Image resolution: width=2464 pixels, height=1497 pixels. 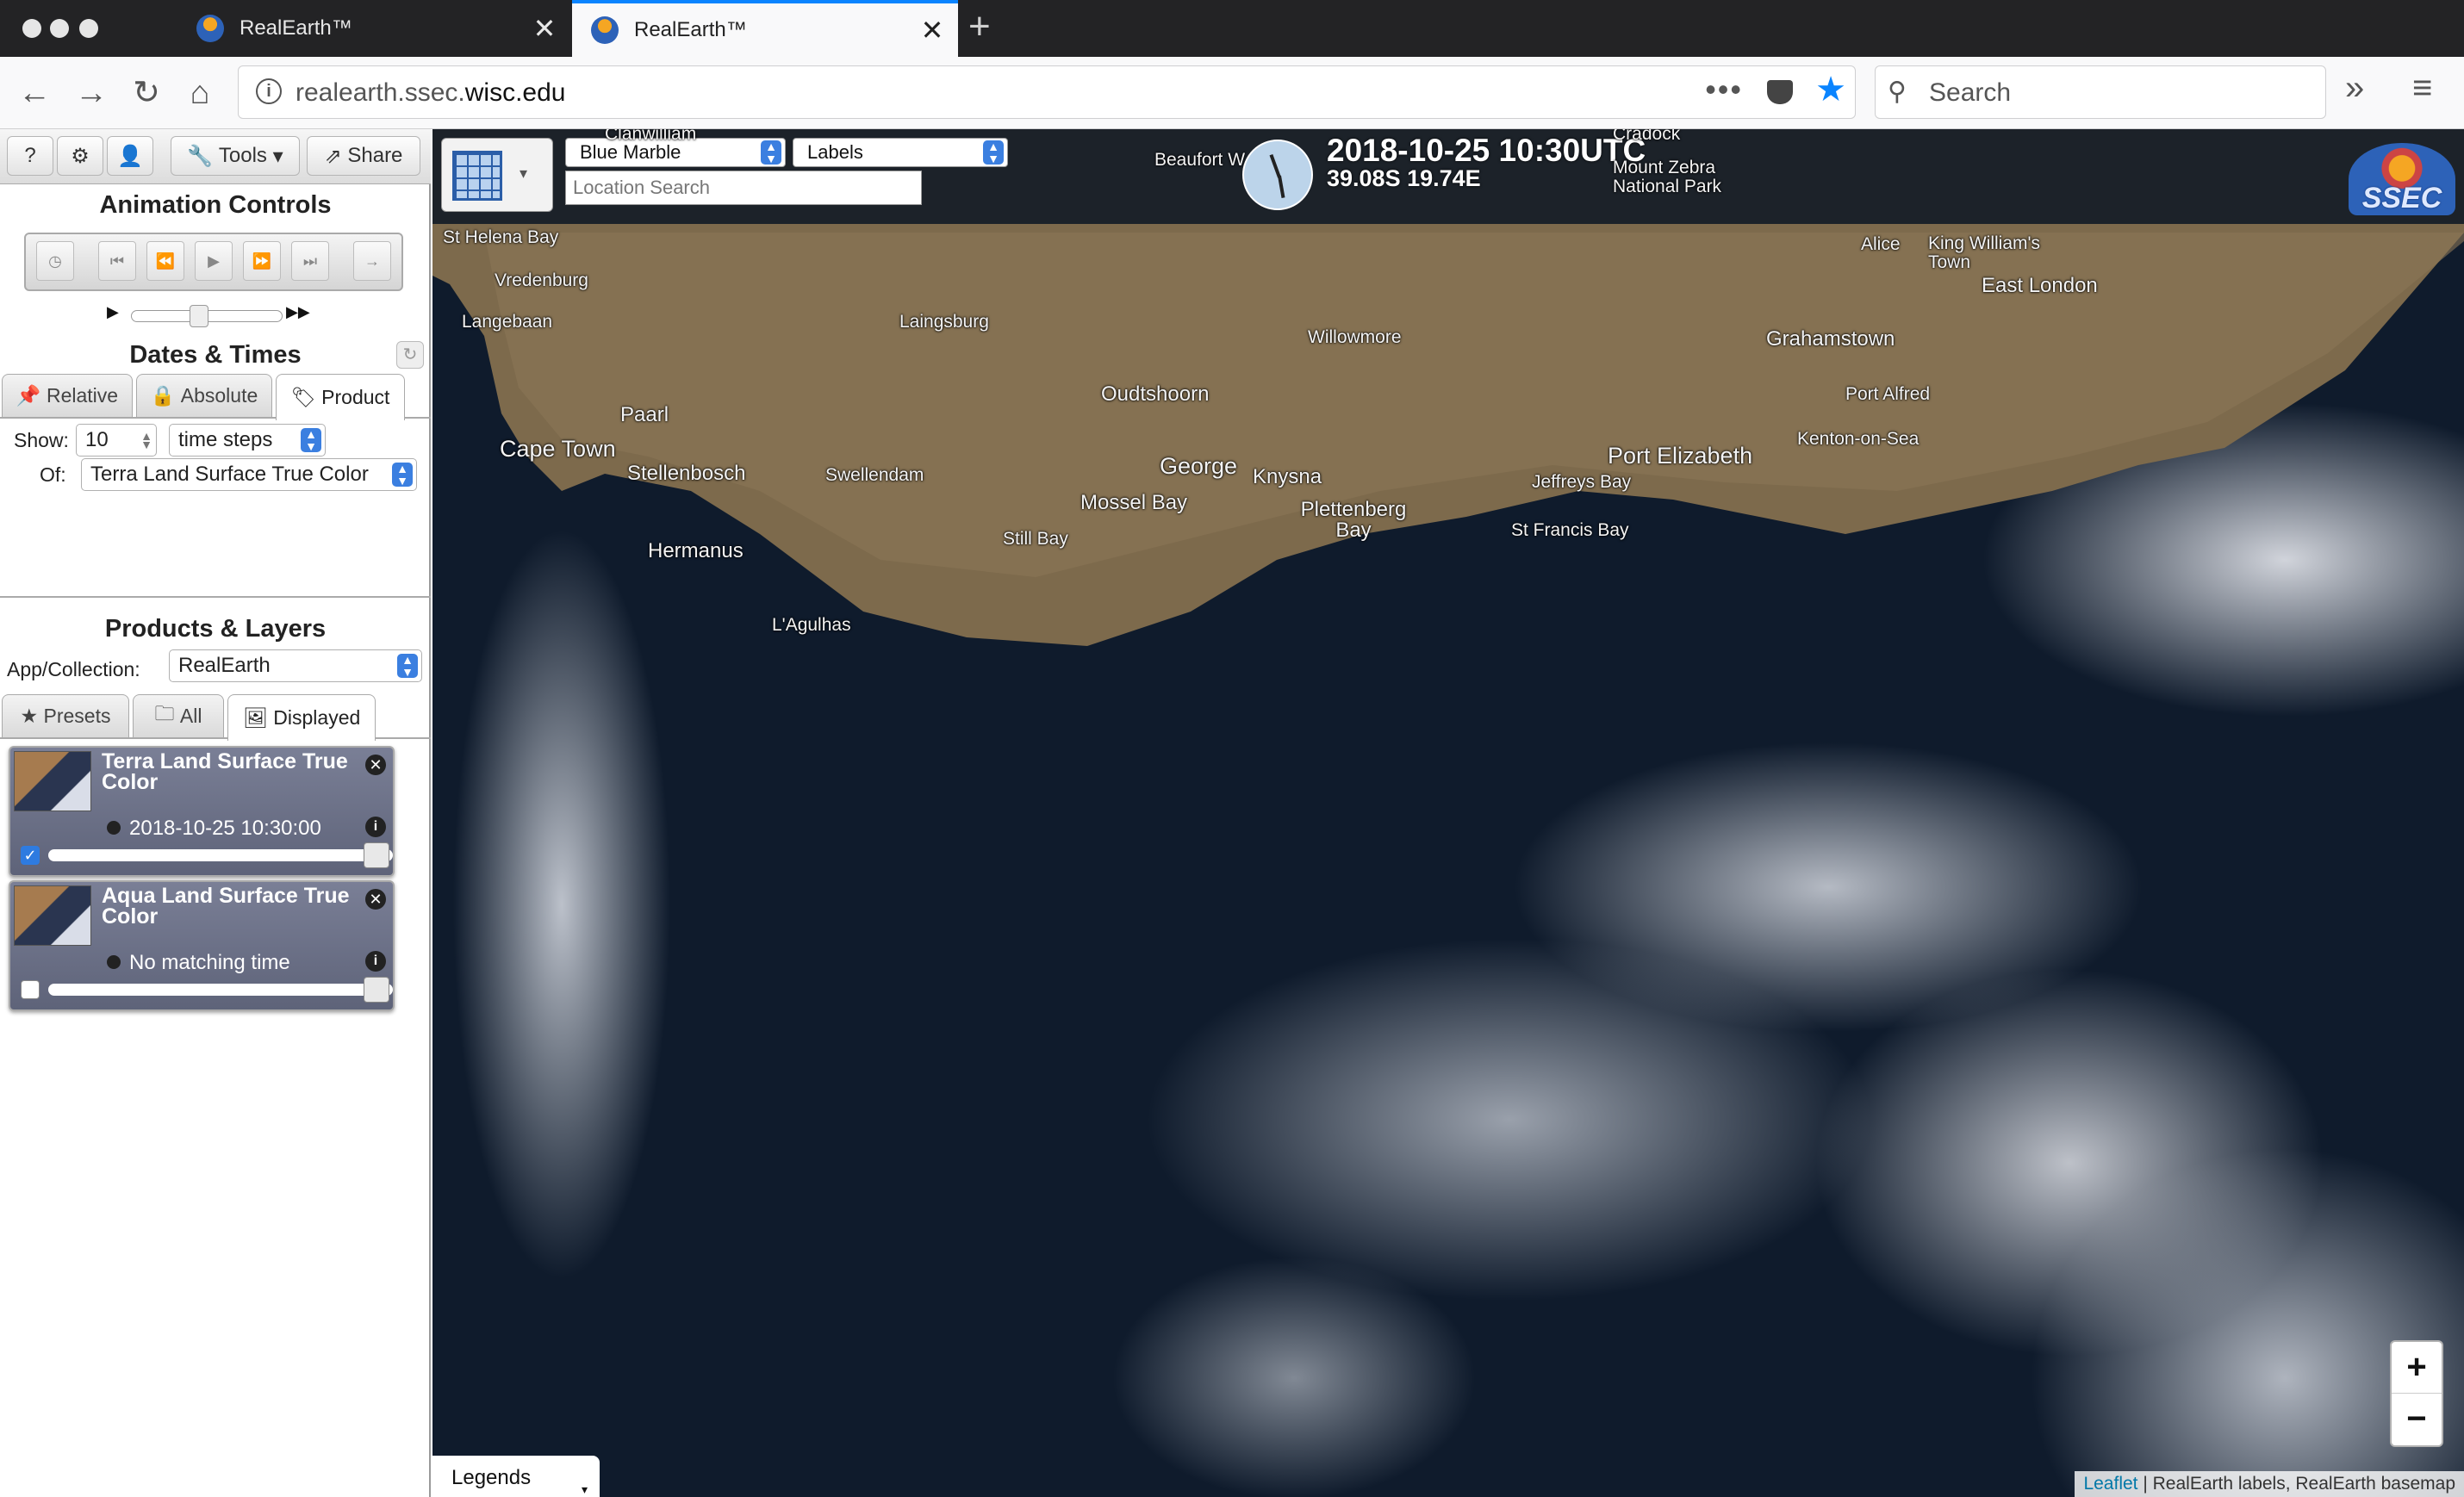 I want to click on step-forward-icon: ⏩, so click(x=262, y=261).